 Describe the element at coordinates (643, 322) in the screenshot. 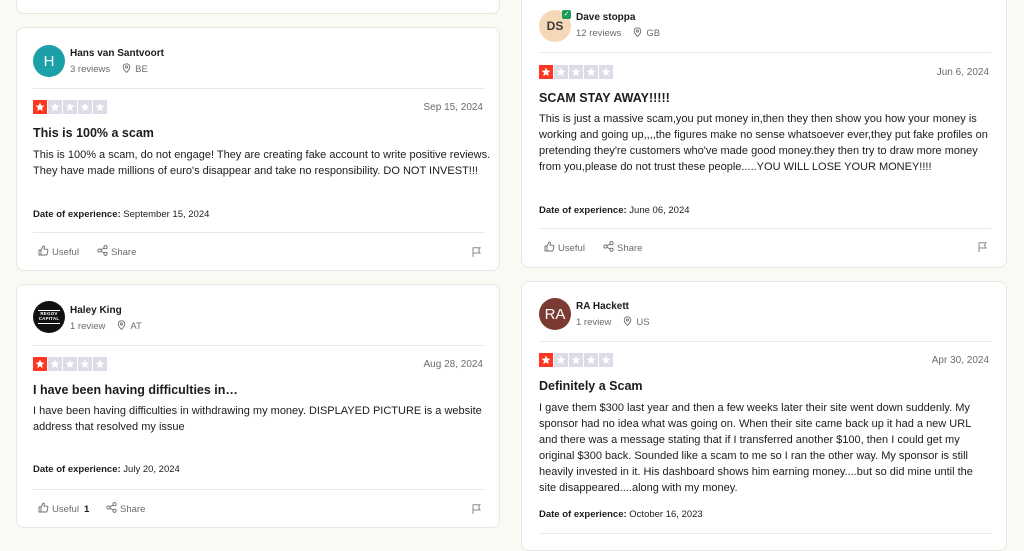

I see `reviewer-country: US` at that location.